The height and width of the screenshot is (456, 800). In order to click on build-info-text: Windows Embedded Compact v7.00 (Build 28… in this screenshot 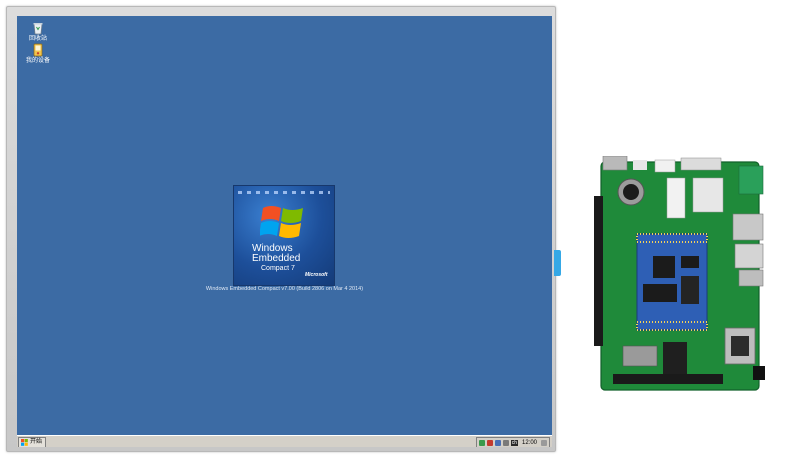, I will do `click(284, 289)`.